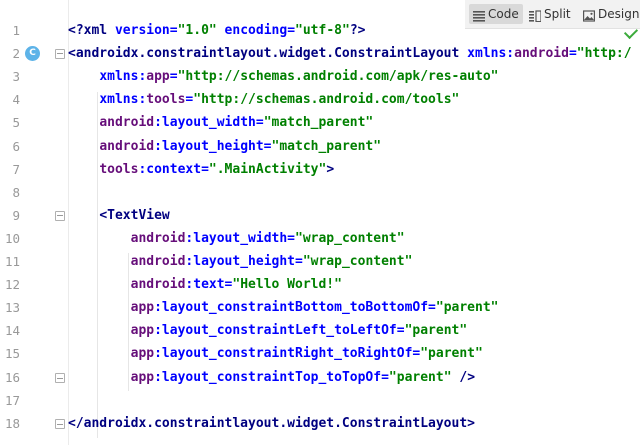 The image size is (640, 445). I want to click on line-number: 1, so click(16, 30).